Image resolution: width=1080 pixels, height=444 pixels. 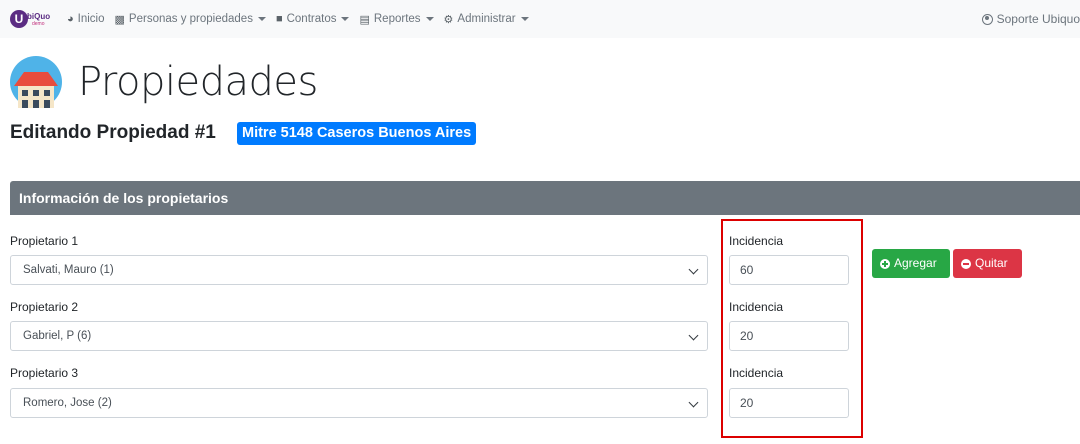 I want to click on square-icon: ■, so click(x=279, y=19).